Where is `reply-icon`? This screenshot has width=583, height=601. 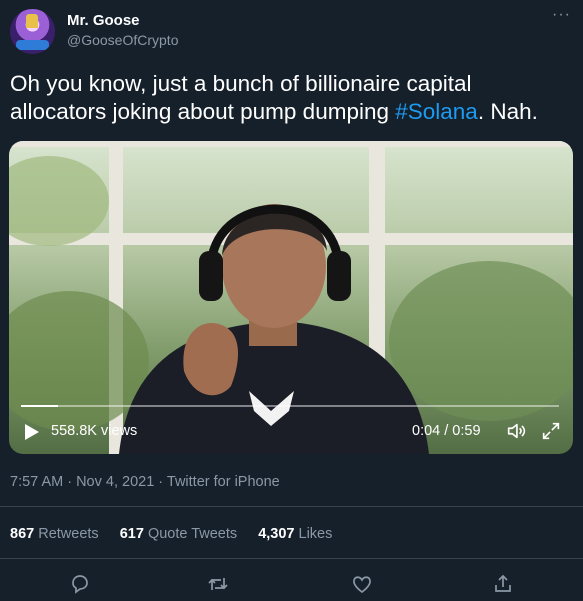 reply-icon is located at coordinates (80, 584).